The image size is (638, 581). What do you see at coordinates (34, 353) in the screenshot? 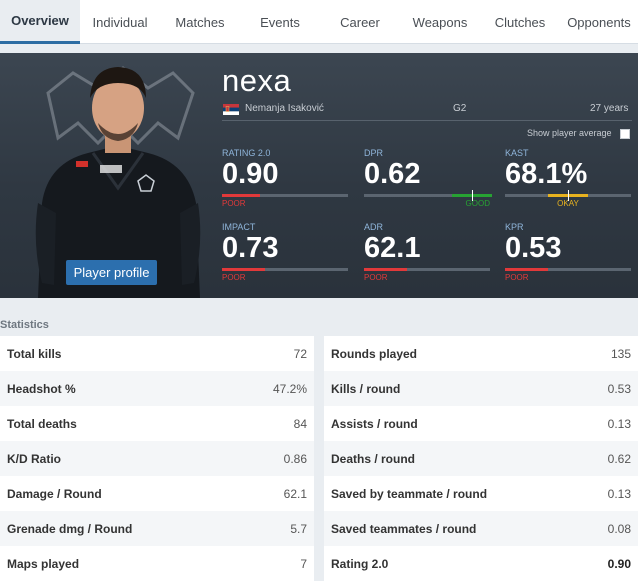
I see `stat-row-label: Total kills` at bounding box center [34, 353].